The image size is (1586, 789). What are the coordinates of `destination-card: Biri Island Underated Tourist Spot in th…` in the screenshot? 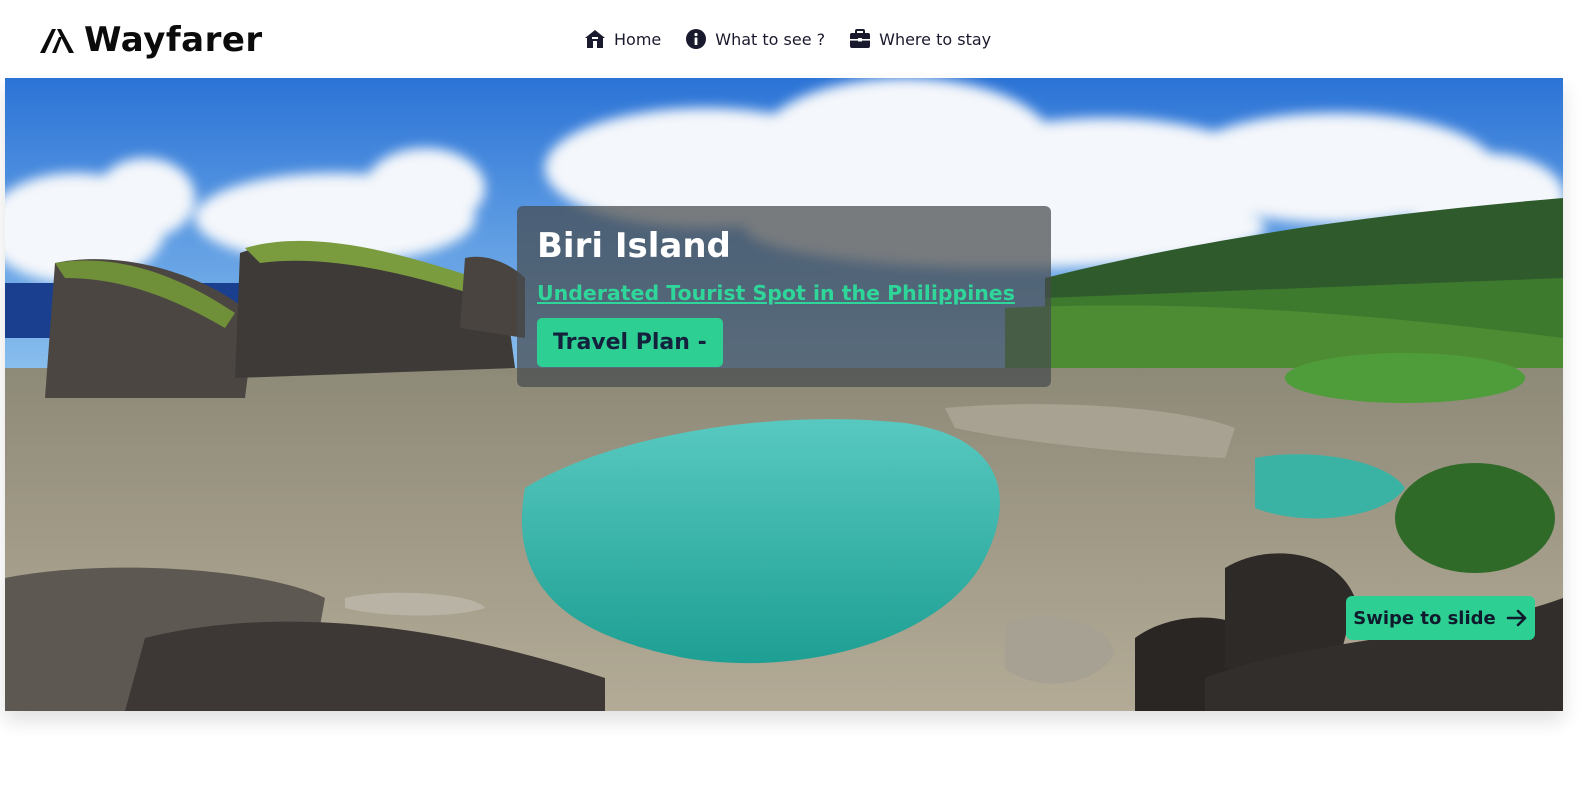 It's located at (784, 296).